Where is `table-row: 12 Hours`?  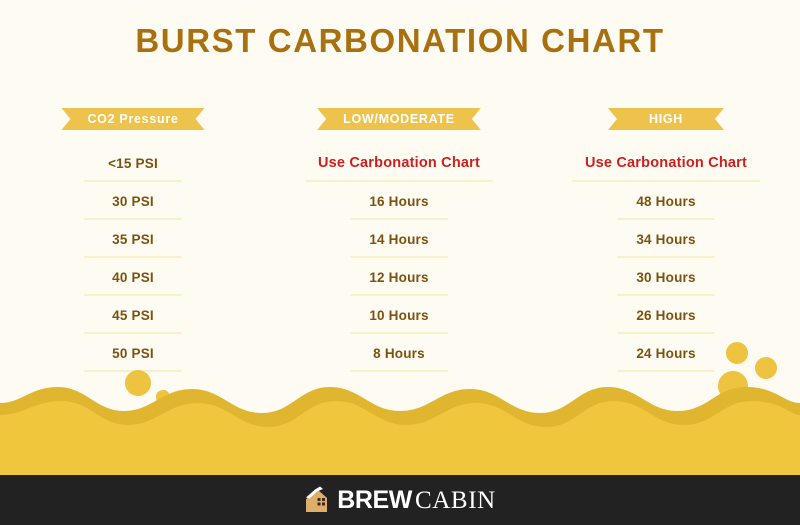
table-row: 12 Hours is located at coordinates (399, 277).